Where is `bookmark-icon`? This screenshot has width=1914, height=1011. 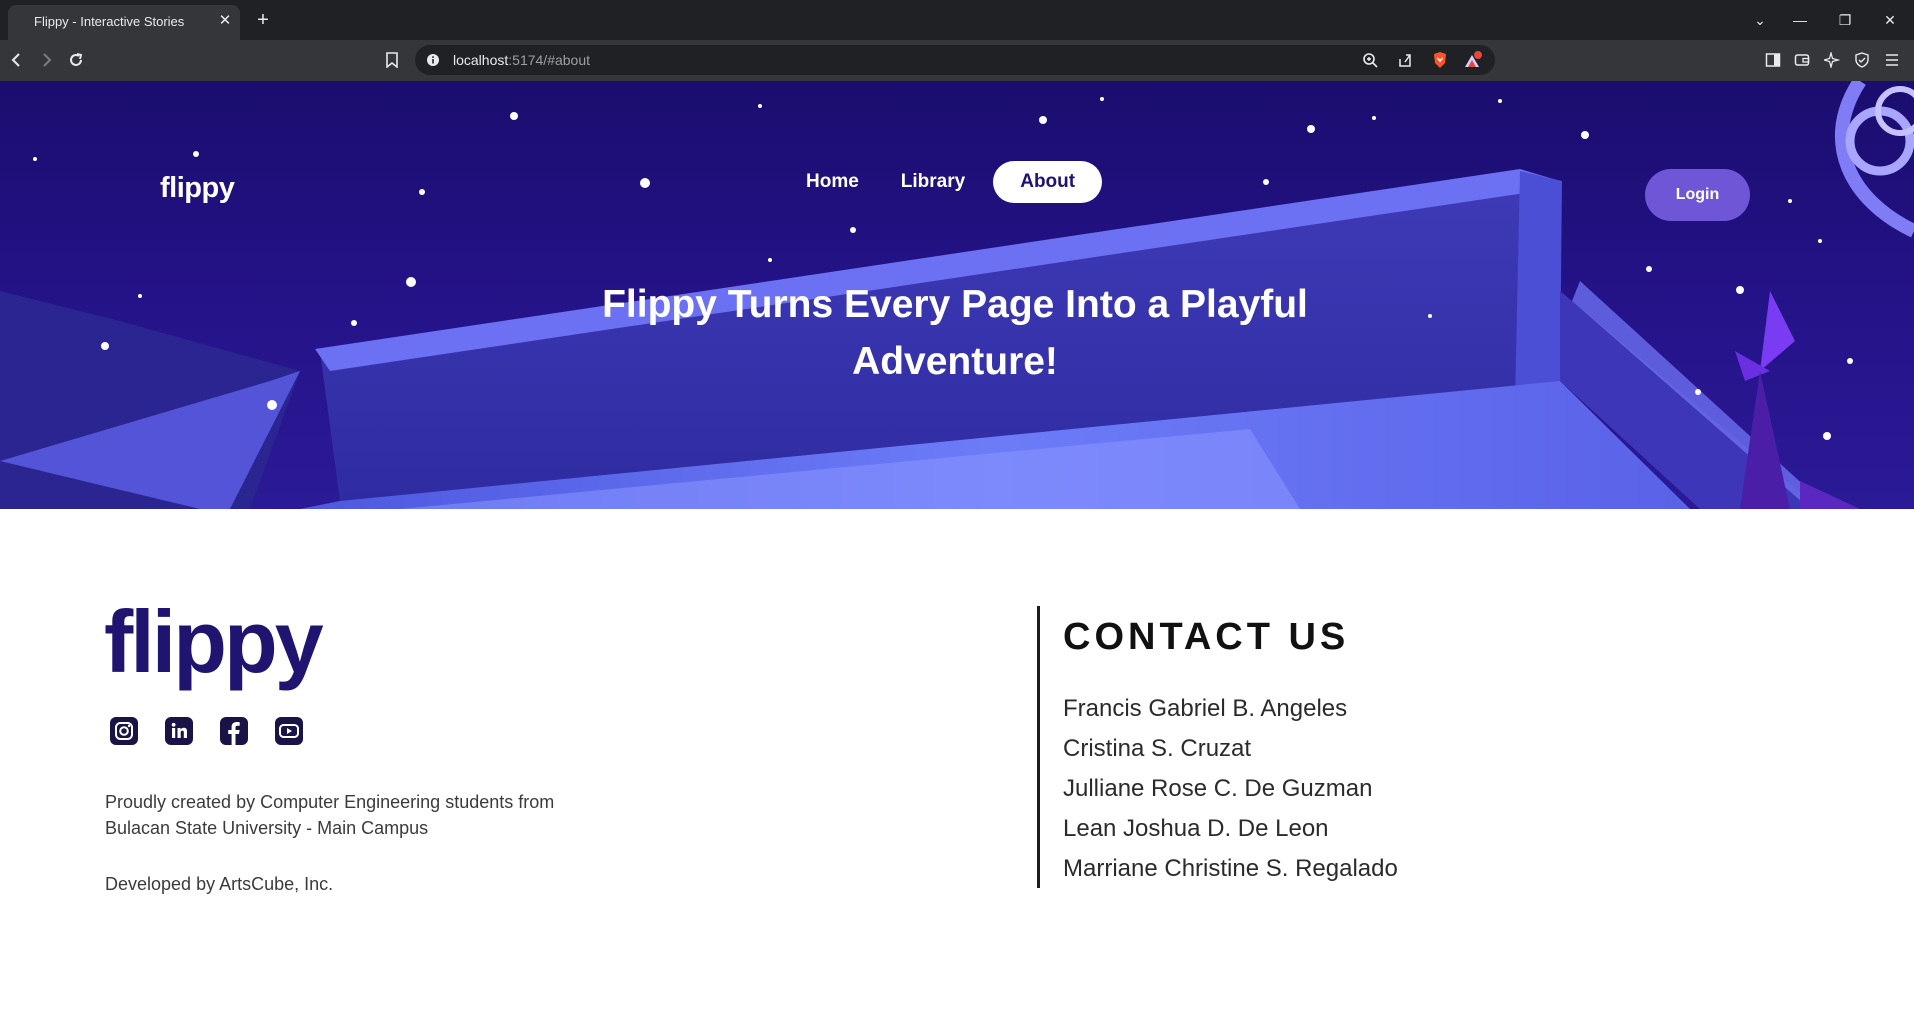
bookmark-icon is located at coordinates (392, 60).